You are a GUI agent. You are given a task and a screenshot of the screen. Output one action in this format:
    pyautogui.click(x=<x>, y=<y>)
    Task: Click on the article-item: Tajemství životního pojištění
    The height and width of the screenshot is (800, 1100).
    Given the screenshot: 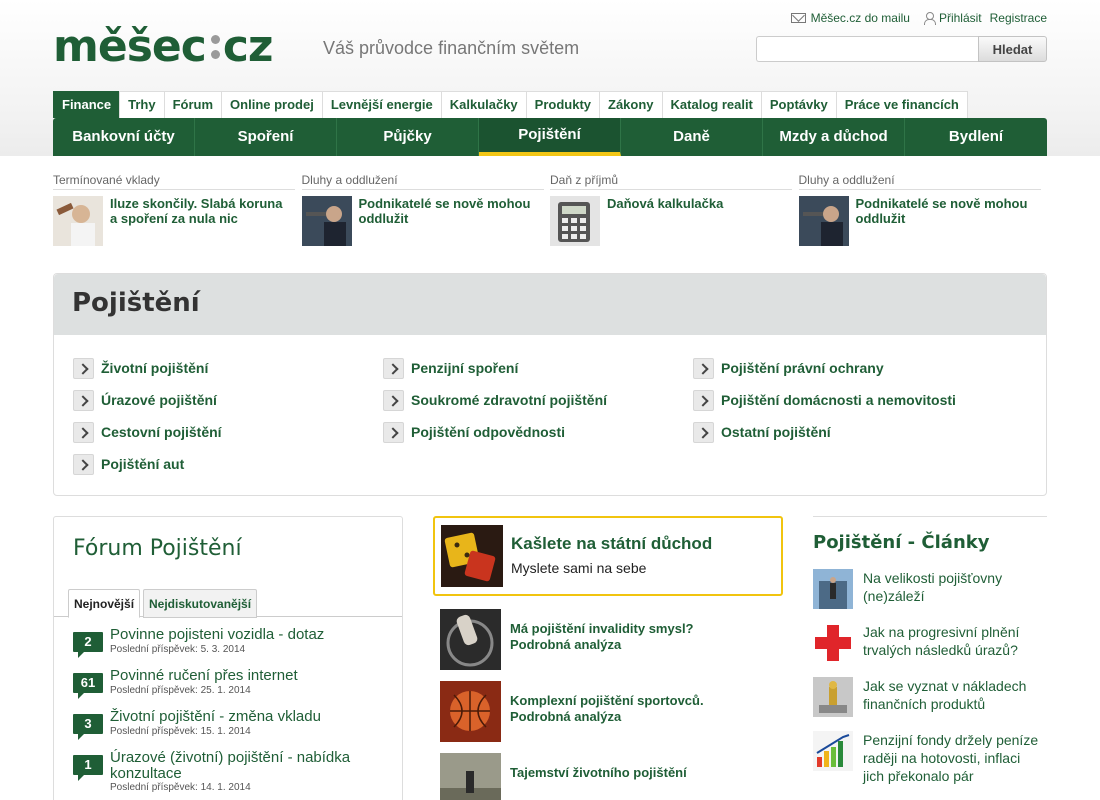 What is the action you would take?
    pyautogui.click(x=612, y=776)
    